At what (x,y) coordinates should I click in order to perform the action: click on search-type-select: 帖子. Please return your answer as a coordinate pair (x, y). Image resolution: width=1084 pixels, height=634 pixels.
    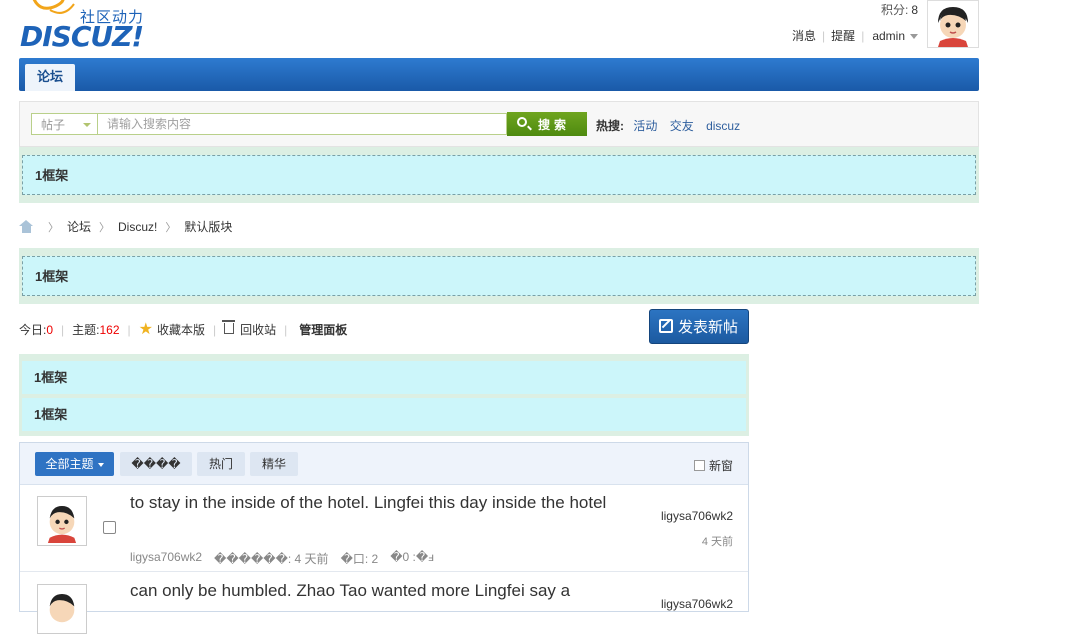
    Looking at the image, I should click on (64, 124).